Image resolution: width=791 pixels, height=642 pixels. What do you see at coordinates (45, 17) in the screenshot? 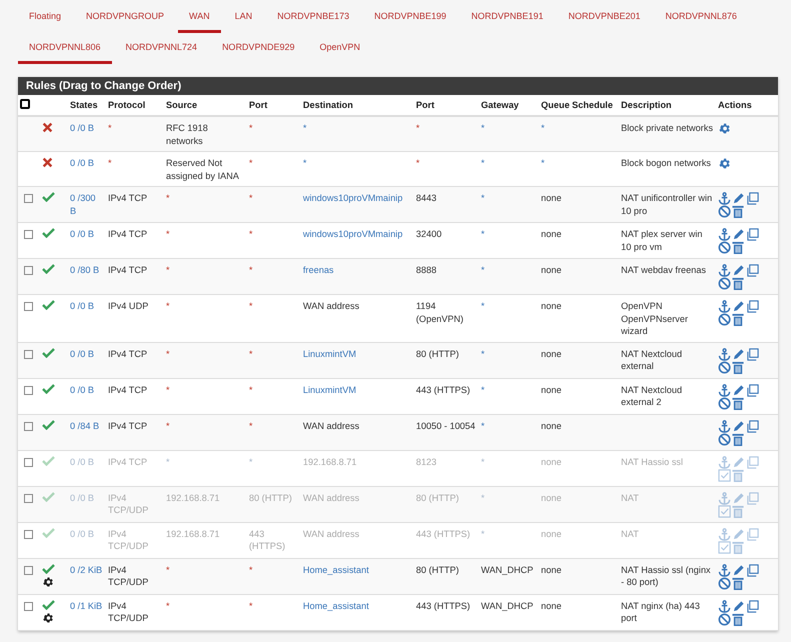
I see `interface-tab: Floating` at bounding box center [45, 17].